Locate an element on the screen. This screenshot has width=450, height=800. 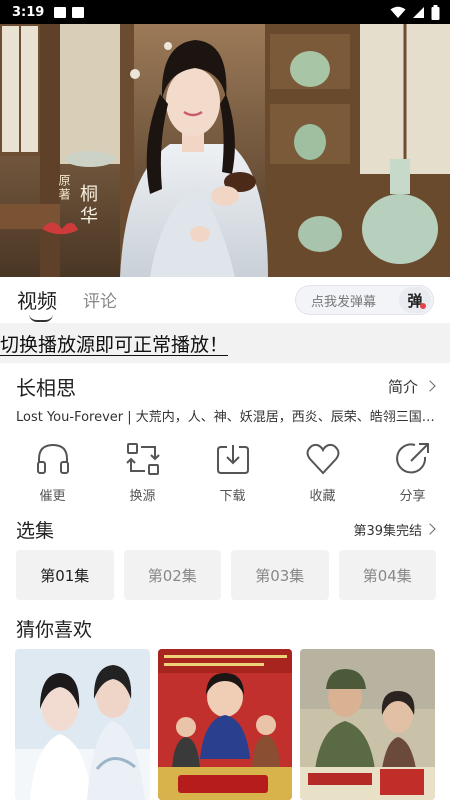
signal-icon is located at coordinates (418, 12).